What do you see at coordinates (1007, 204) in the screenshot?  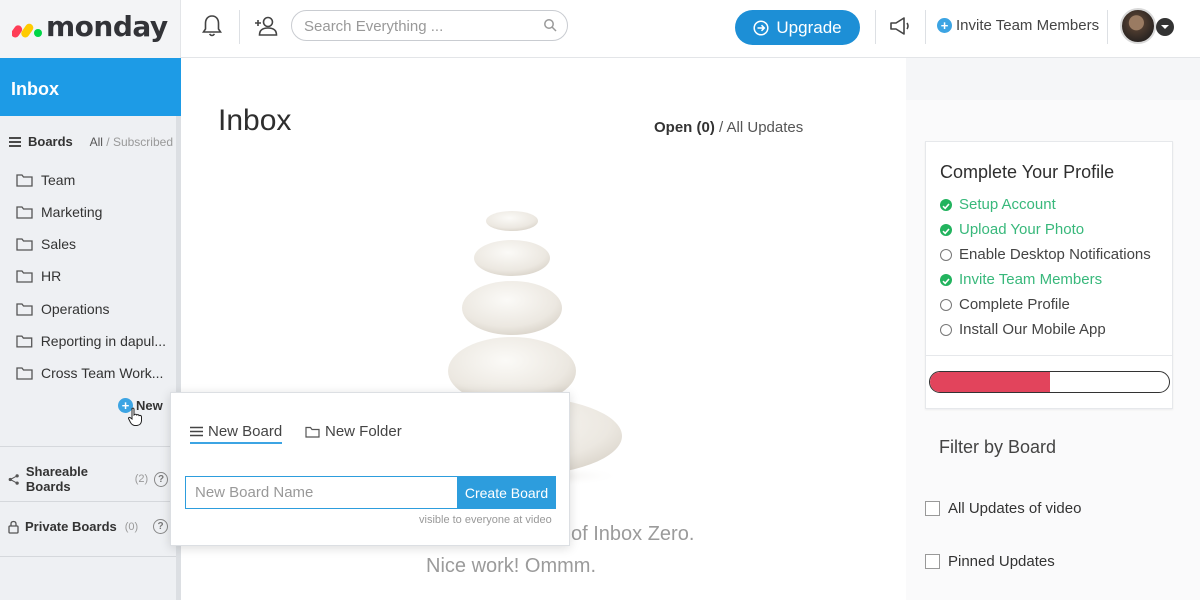 I see `task-label: Setup Account` at bounding box center [1007, 204].